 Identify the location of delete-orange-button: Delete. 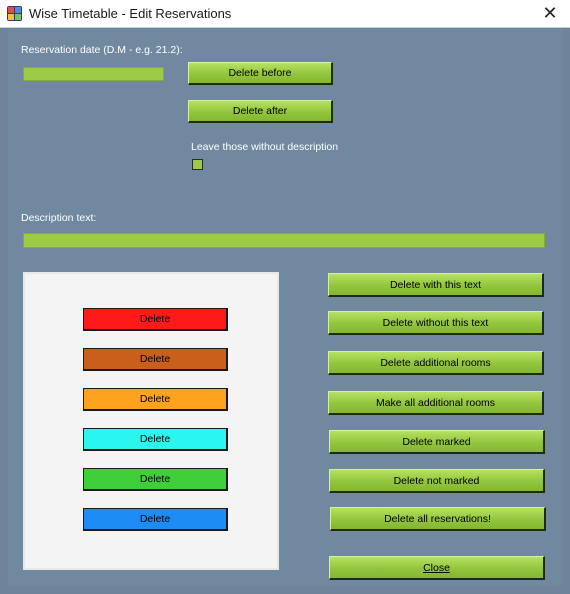
(155, 399).